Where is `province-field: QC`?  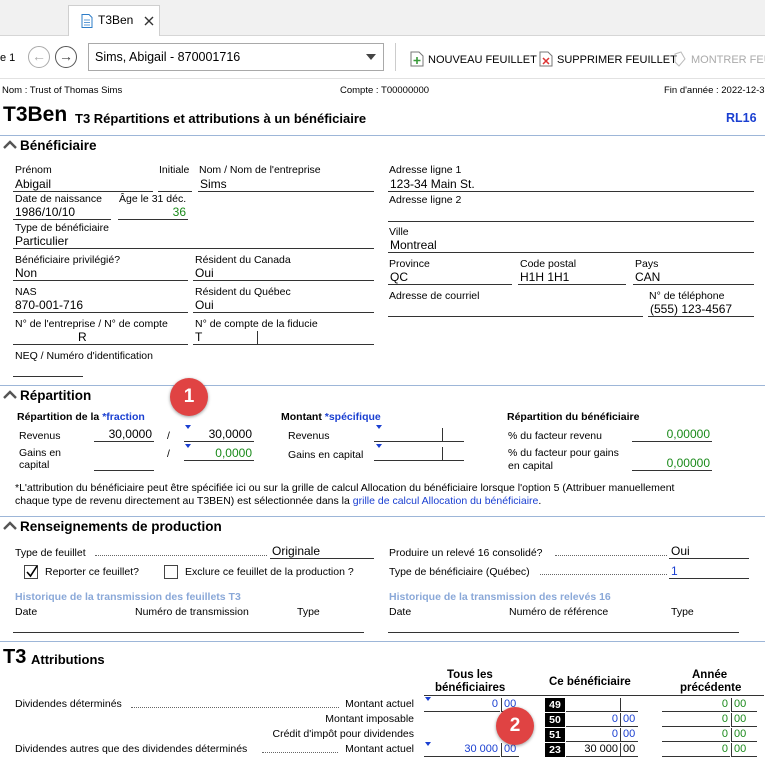
province-field: QC is located at coordinates (450, 277).